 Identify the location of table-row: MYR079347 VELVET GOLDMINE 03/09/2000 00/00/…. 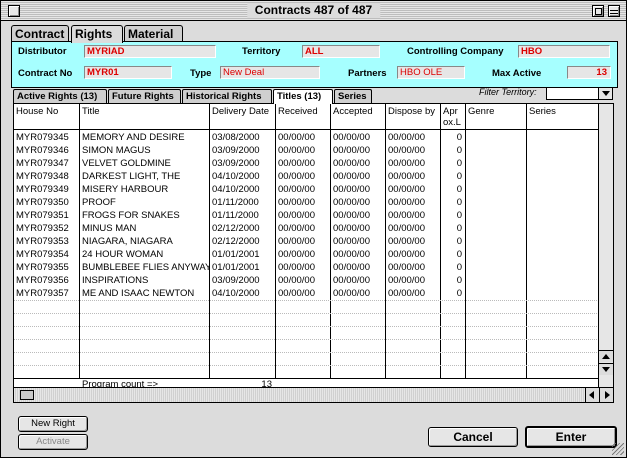
(306, 163).